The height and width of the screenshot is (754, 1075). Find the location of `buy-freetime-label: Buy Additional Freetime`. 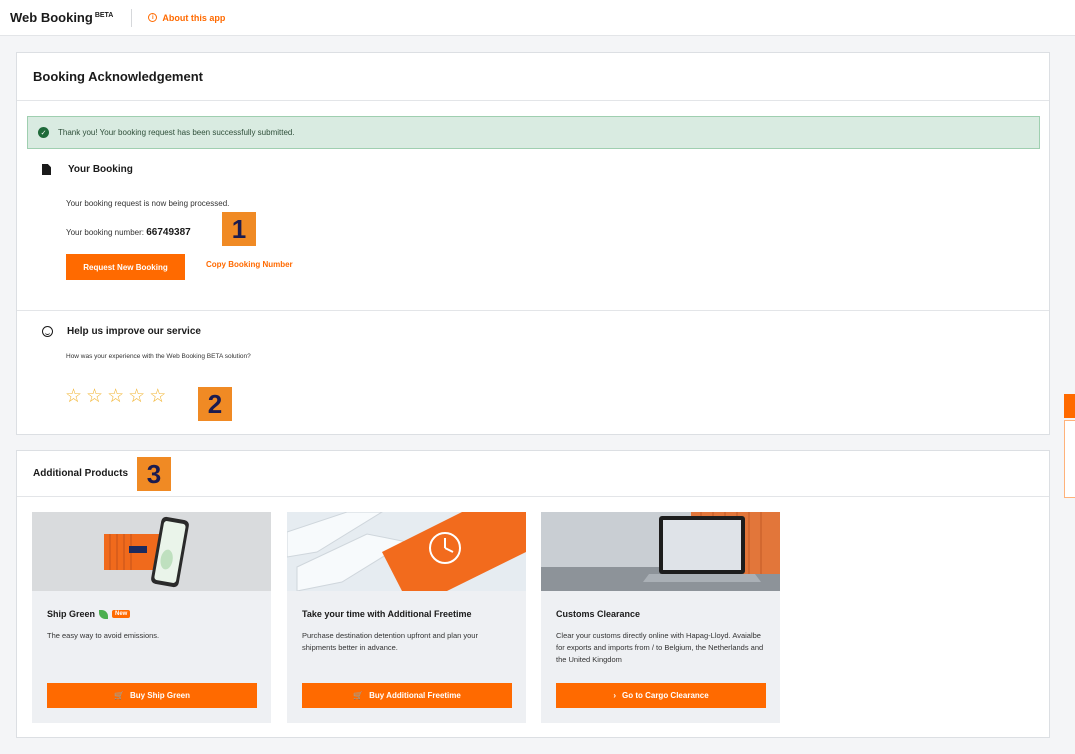

buy-freetime-label: Buy Additional Freetime is located at coordinates (415, 695).